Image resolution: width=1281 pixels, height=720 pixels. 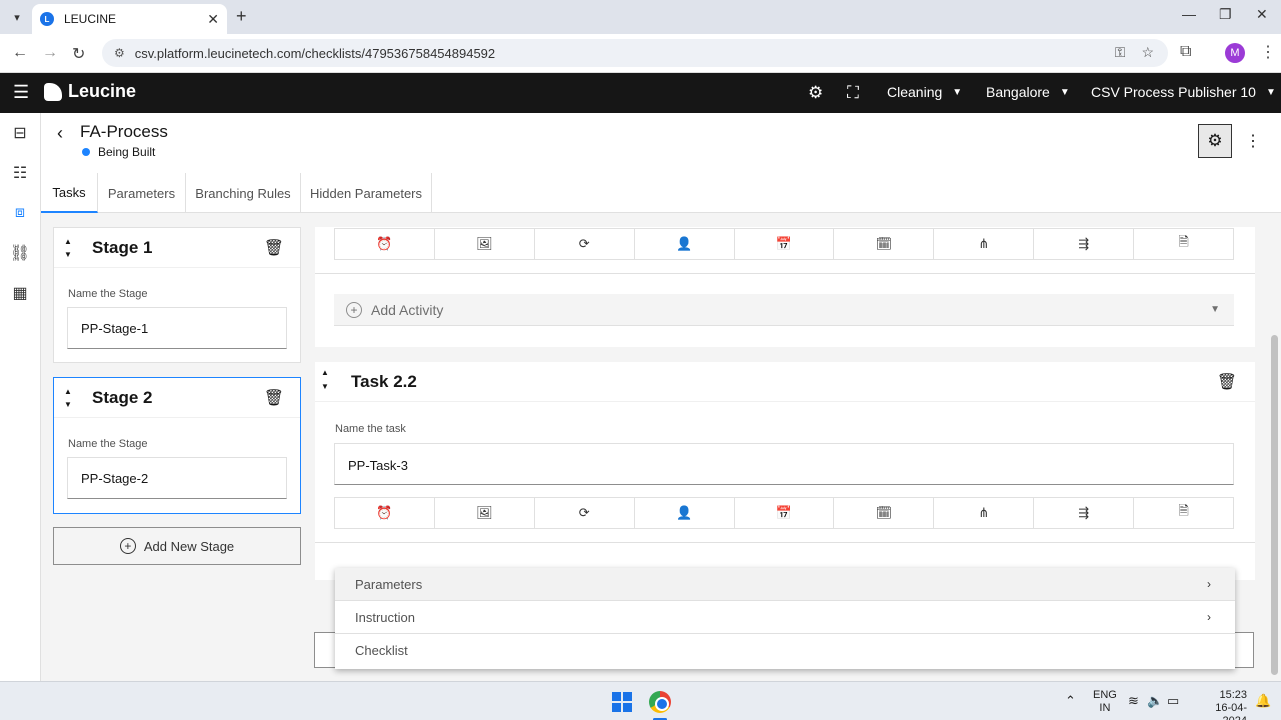 I want to click on process-flow-icon: ⧈, so click(x=20, y=213).